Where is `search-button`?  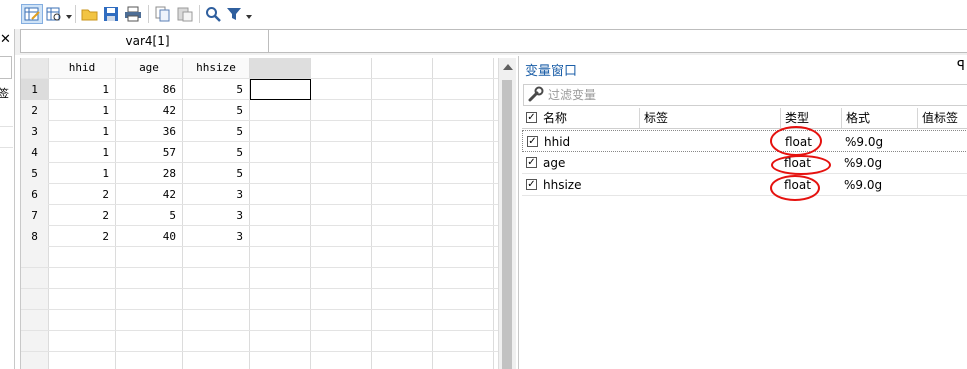 search-button is located at coordinates (213, 14).